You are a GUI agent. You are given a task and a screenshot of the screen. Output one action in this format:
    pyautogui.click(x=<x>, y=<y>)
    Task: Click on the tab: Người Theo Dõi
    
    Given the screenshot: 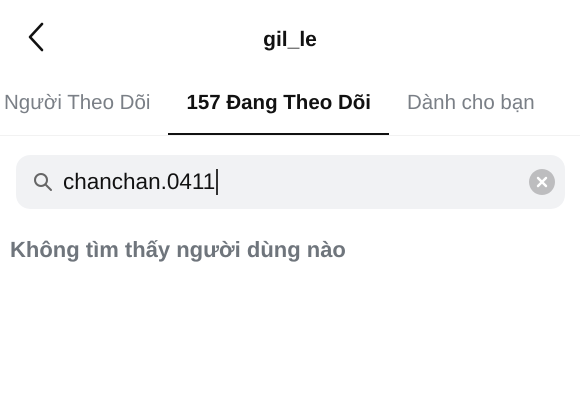 What is the action you would take?
    pyautogui.click(x=84, y=107)
    